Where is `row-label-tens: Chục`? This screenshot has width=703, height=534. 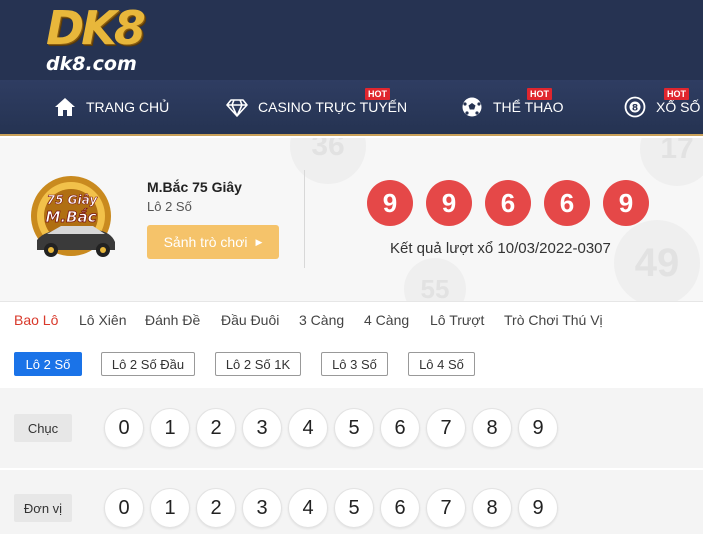
row-label-tens: Chục is located at coordinates (43, 428).